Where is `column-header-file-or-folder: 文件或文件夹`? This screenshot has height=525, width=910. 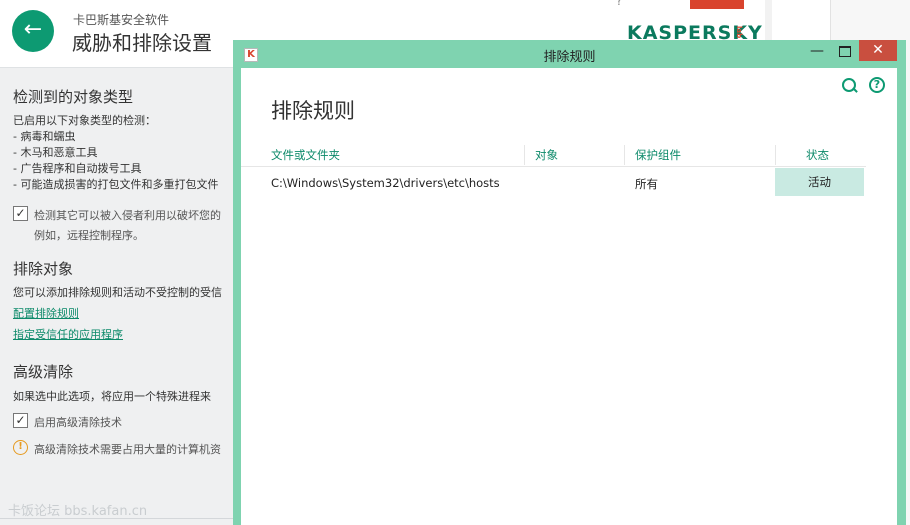
column-header-file-or-folder: 文件或文件夹 is located at coordinates (305, 155).